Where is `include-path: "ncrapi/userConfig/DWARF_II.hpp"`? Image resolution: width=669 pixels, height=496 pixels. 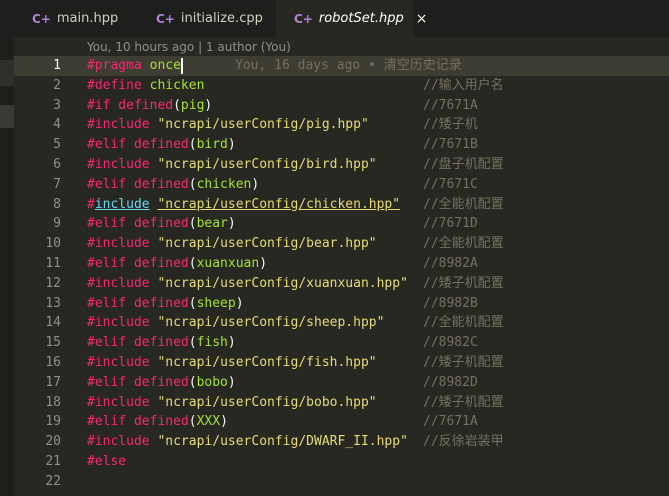
include-path: "ncrapi/userConfig/DWARF_II.hpp" is located at coordinates (282, 442).